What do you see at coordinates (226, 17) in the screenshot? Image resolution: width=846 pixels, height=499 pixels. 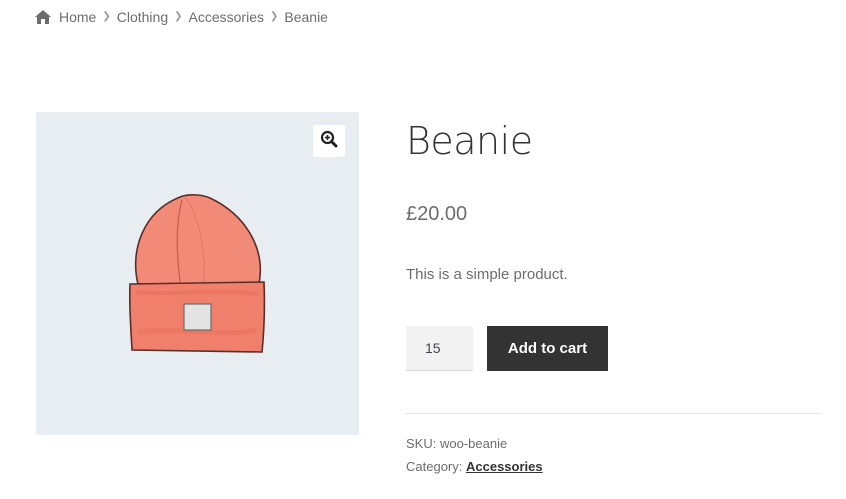 I see `breadcrumb-accessories-link: Accessories` at bounding box center [226, 17].